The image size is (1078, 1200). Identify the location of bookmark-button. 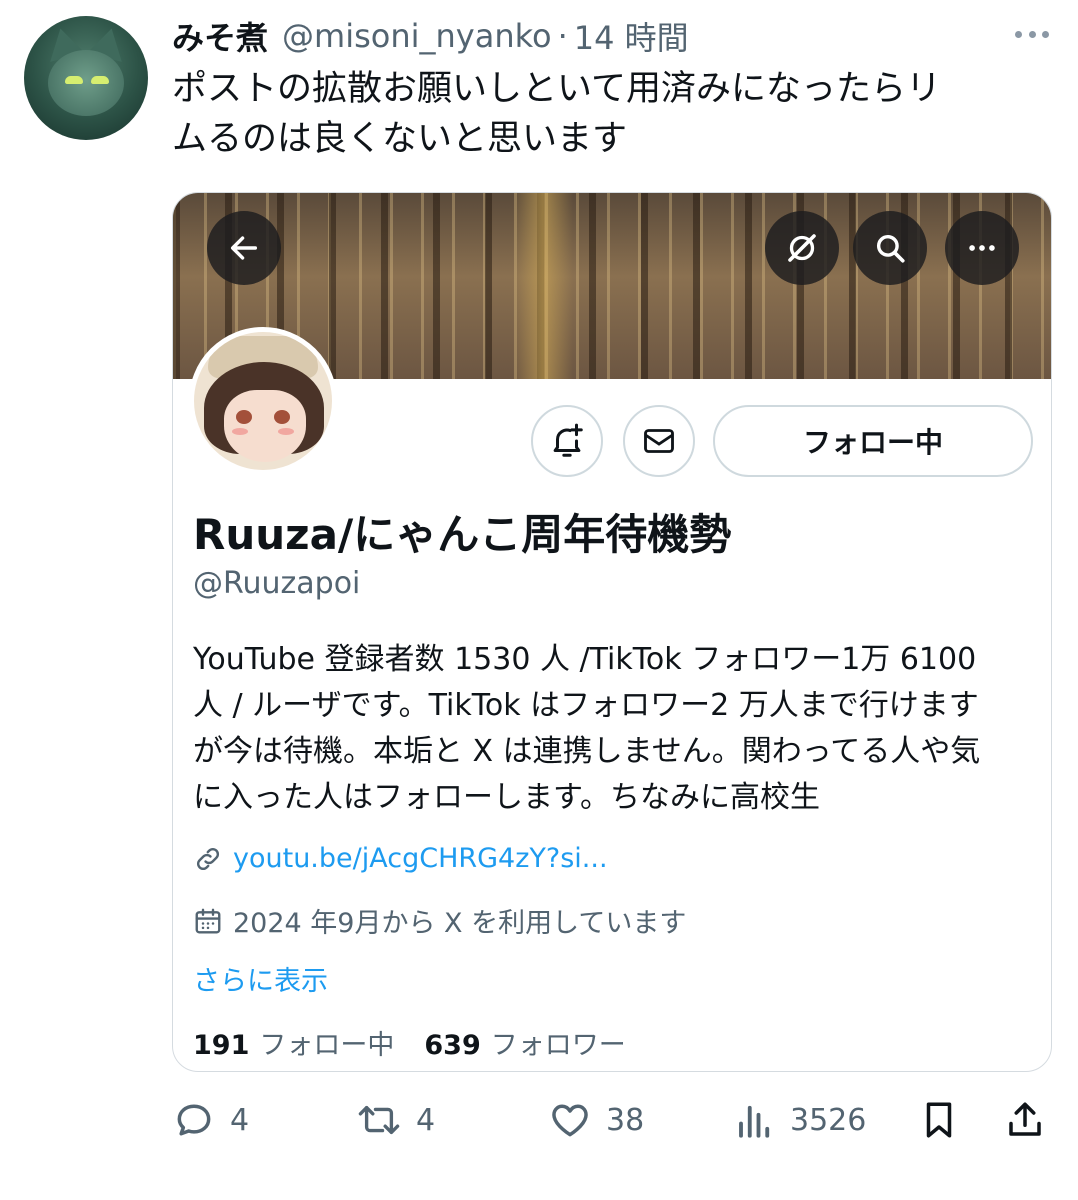
(939, 1120).